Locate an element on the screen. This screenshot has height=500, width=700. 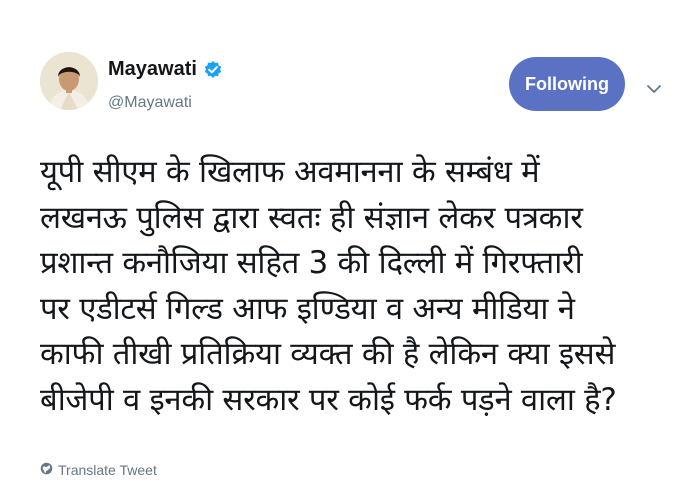
verified-badge-icon is located at coordinates (213, 70).